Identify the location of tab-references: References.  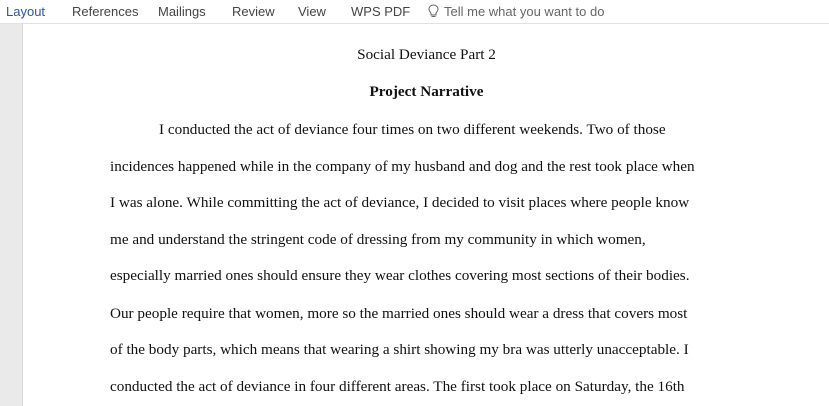
(105, 11).